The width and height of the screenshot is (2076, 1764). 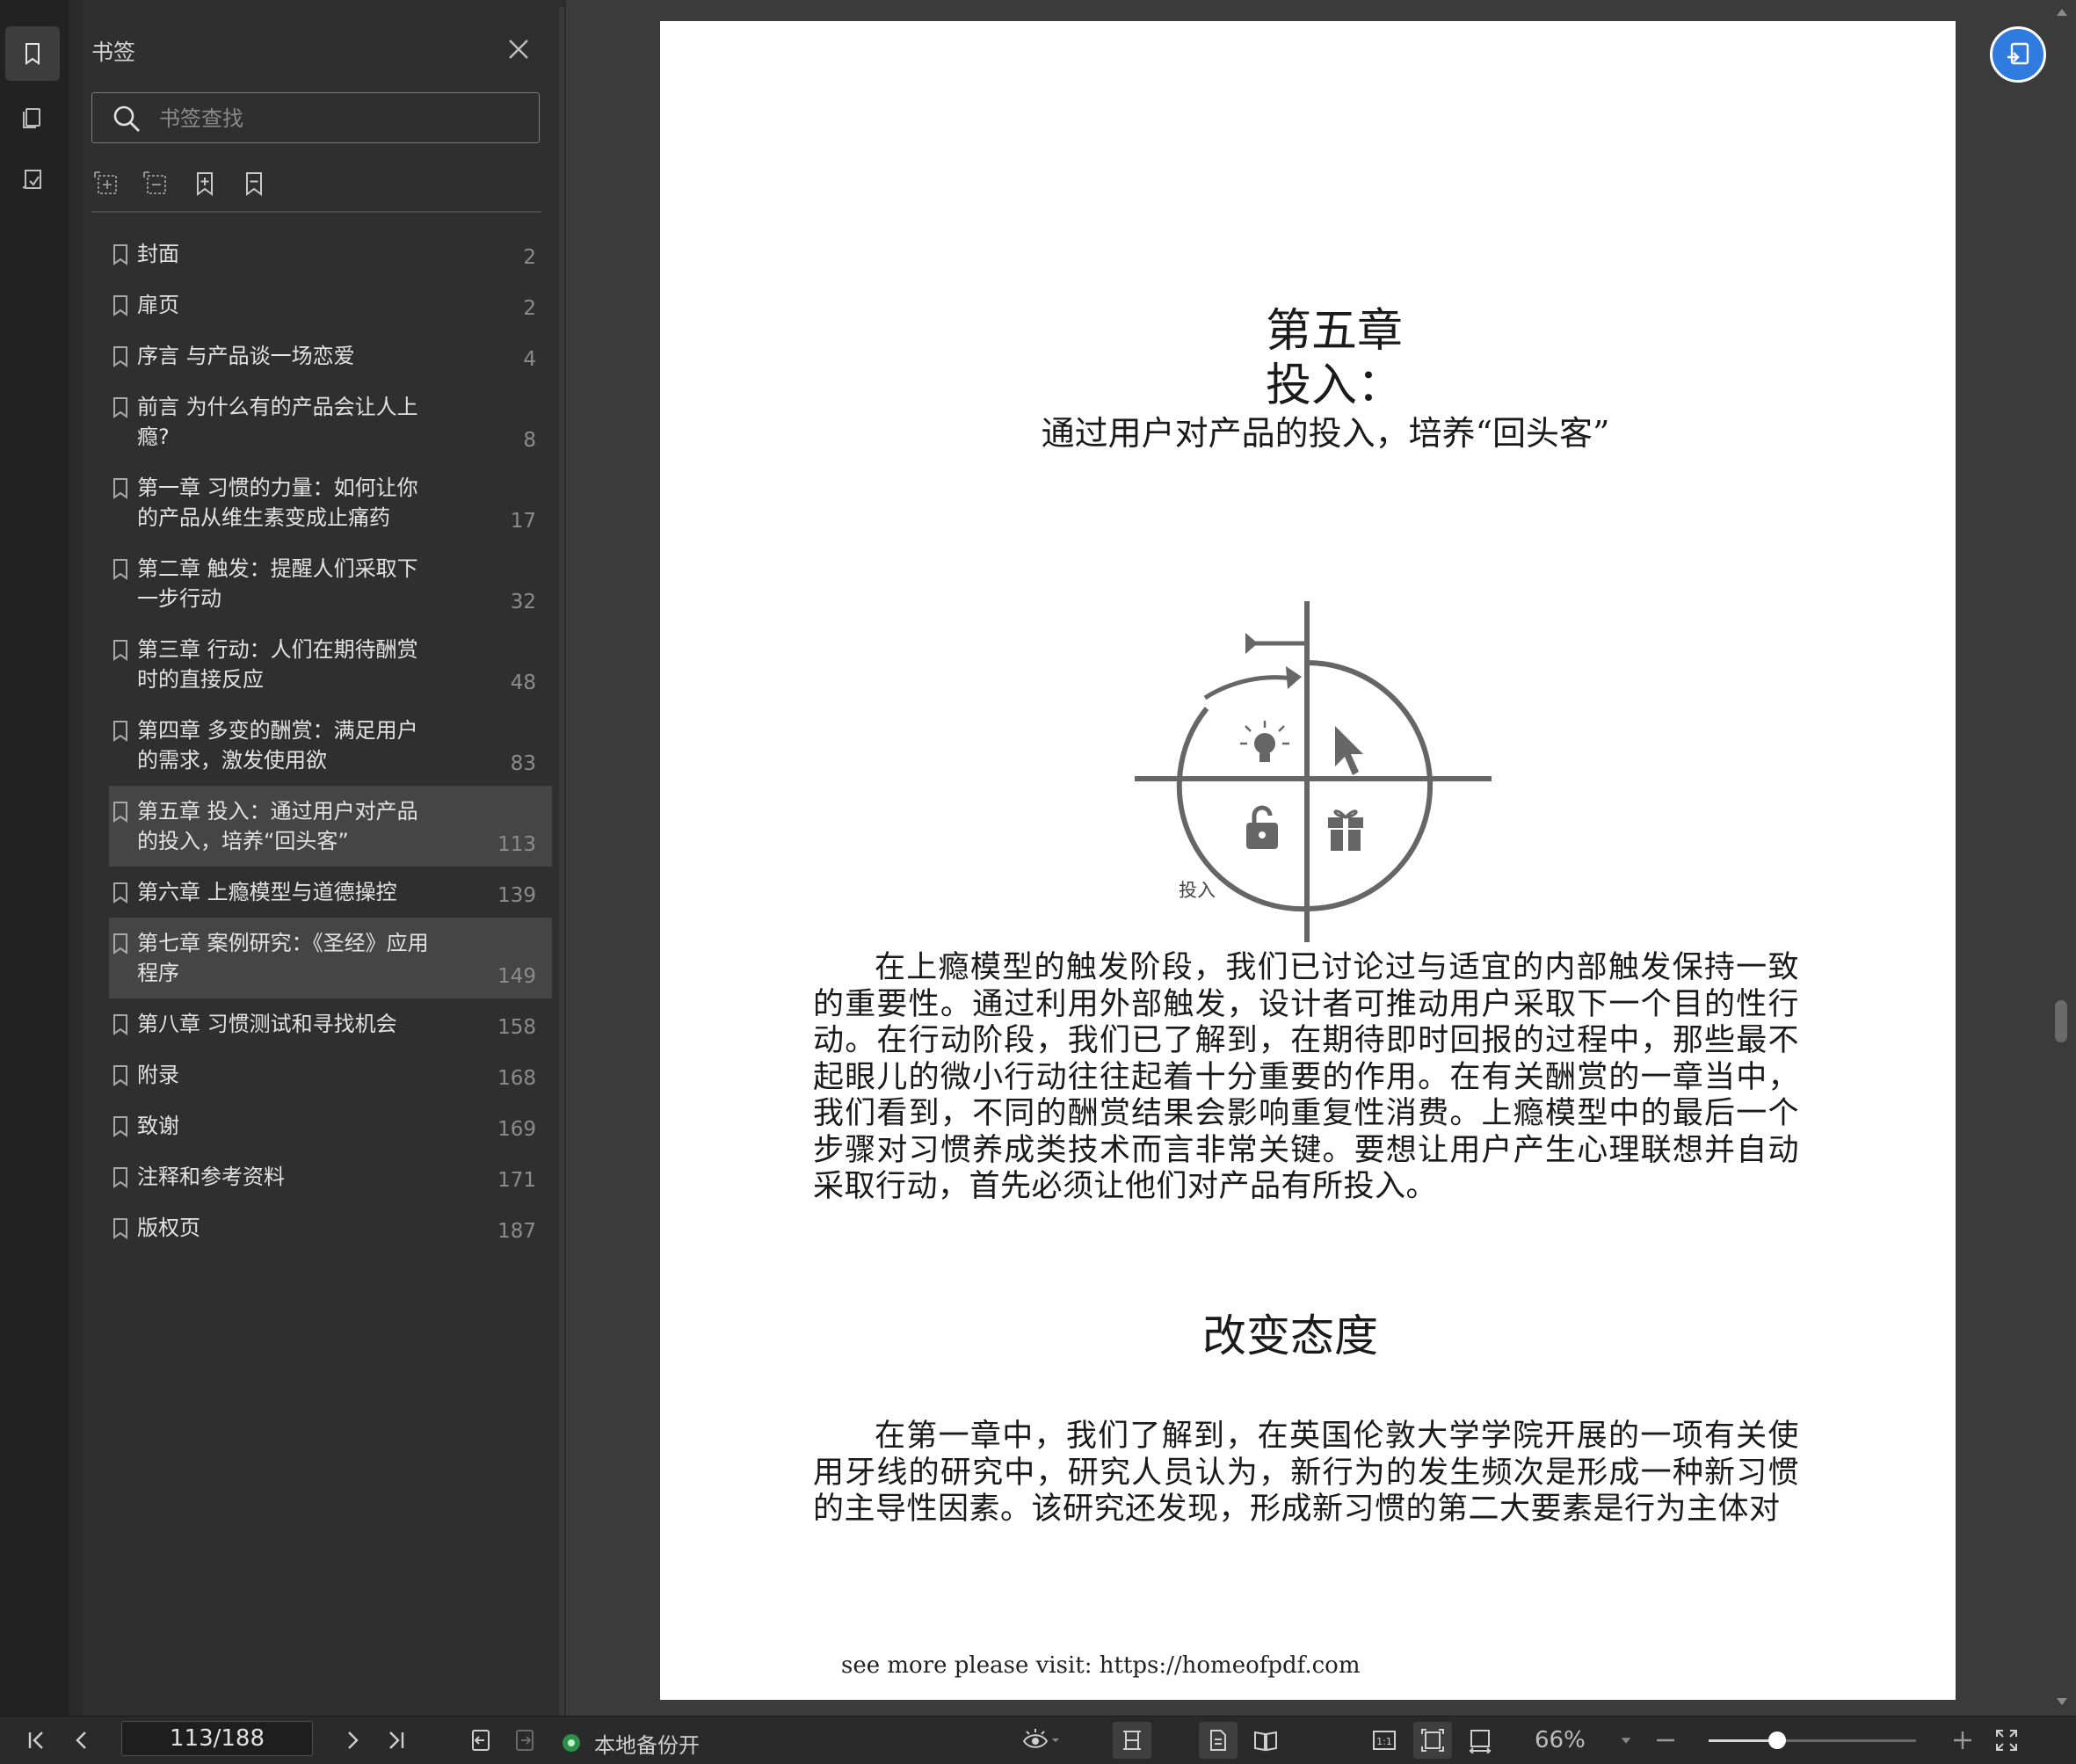 I want to click on bookmark-tab-icon, so click(x=32, y=53).